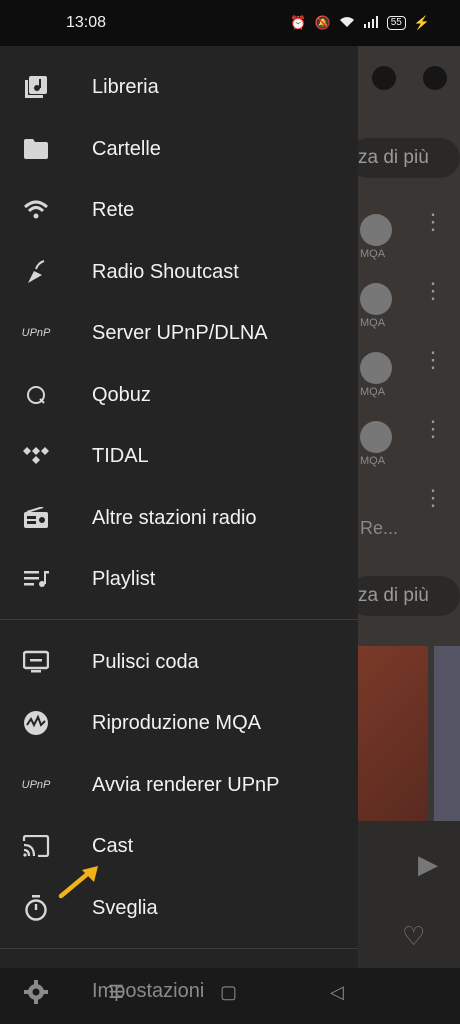 This screenshot has height=1024, width=460. I want to click on menu-item-sveglia: Sveglia, so click(179, 908).